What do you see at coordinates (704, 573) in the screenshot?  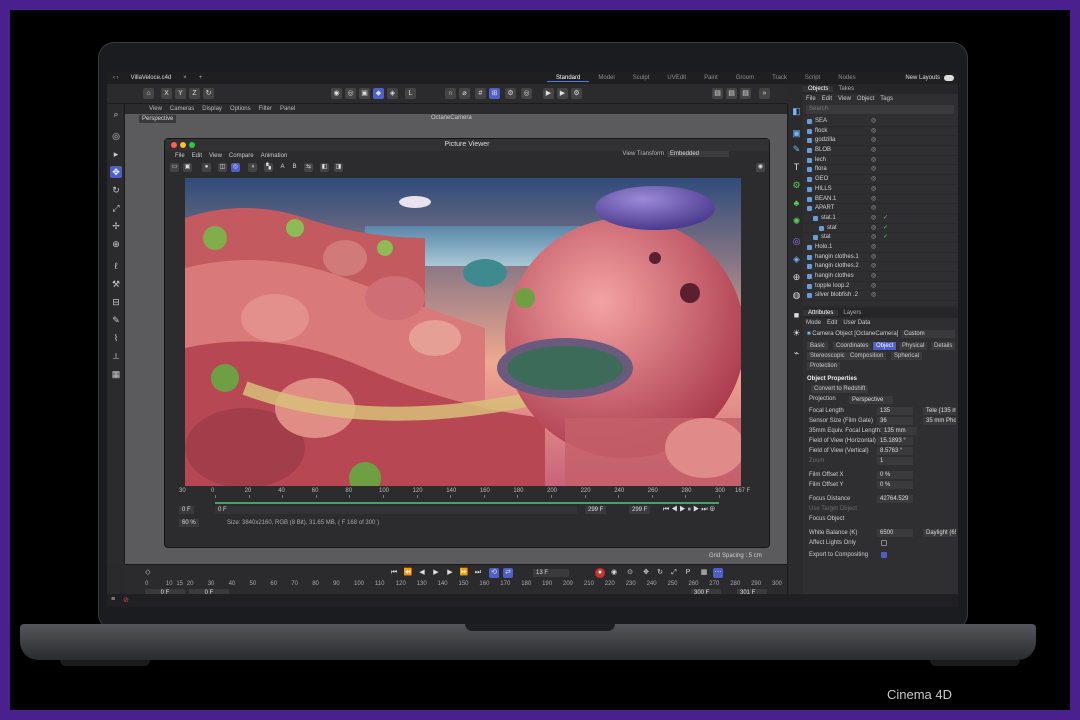 I see `motion-icon: ▦` at bounding box center [704, 573].